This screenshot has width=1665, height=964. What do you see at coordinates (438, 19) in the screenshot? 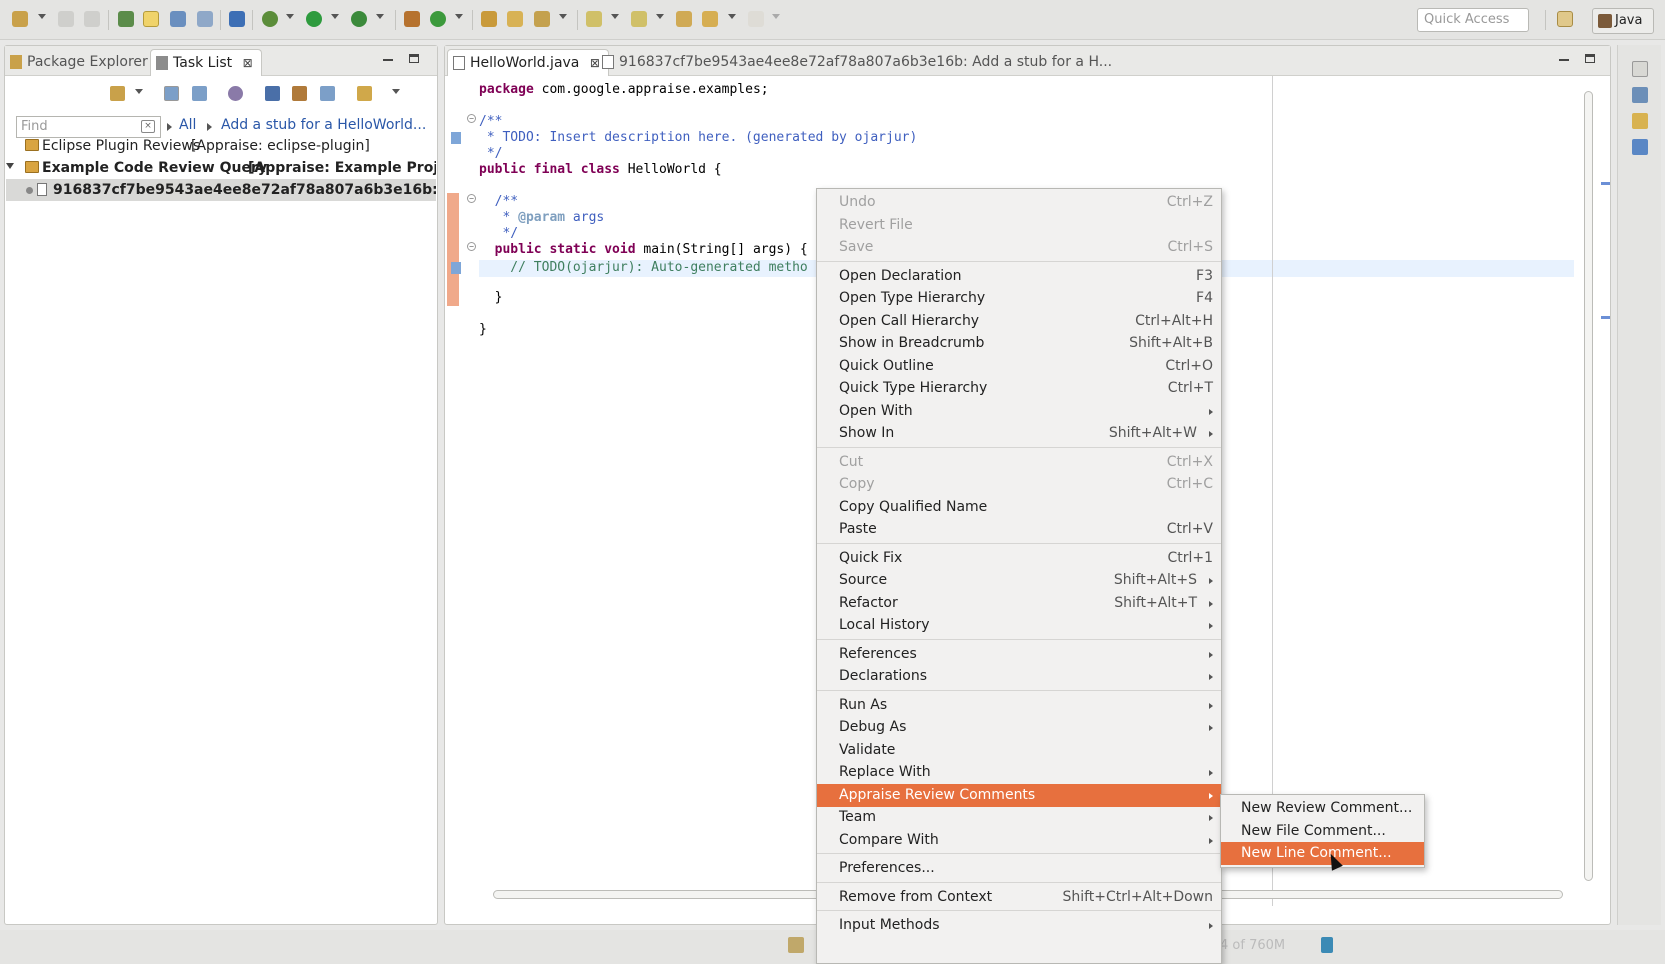
I see `new-class-icon` at bounding box center [438, 19].